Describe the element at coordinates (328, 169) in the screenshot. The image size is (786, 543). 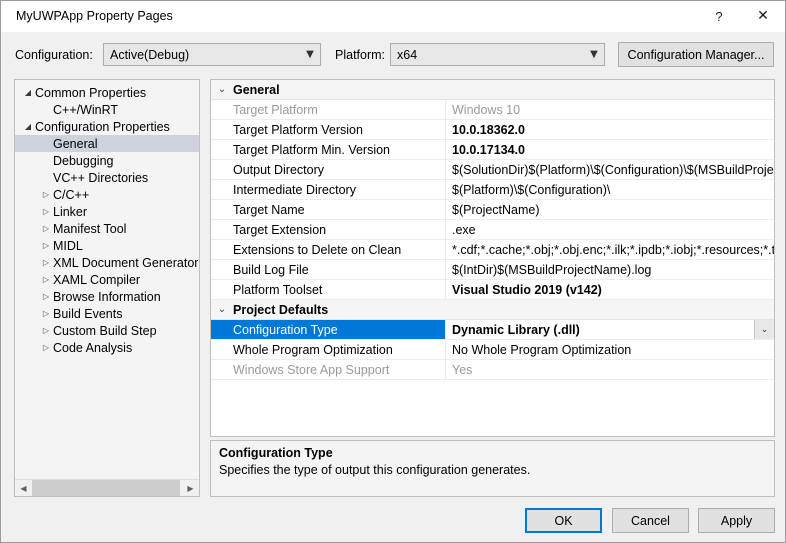
I see `property-name: Output Directory` at that location.